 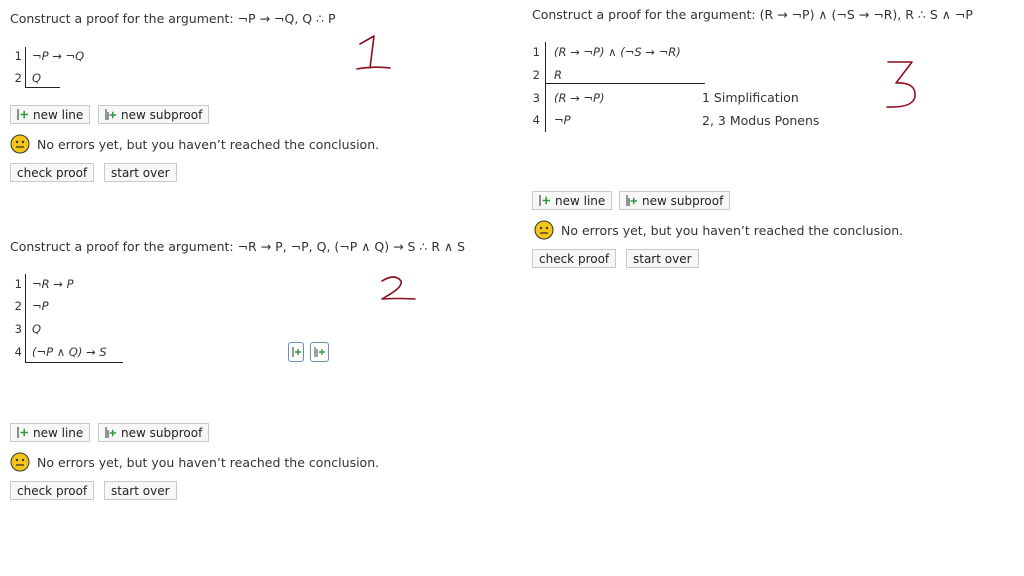 I want to click on proof-area: 1 ¬R → P 2 ¬P 3 Q 4 (¬P ∧ Q) → S, so click(x=110, y=319).